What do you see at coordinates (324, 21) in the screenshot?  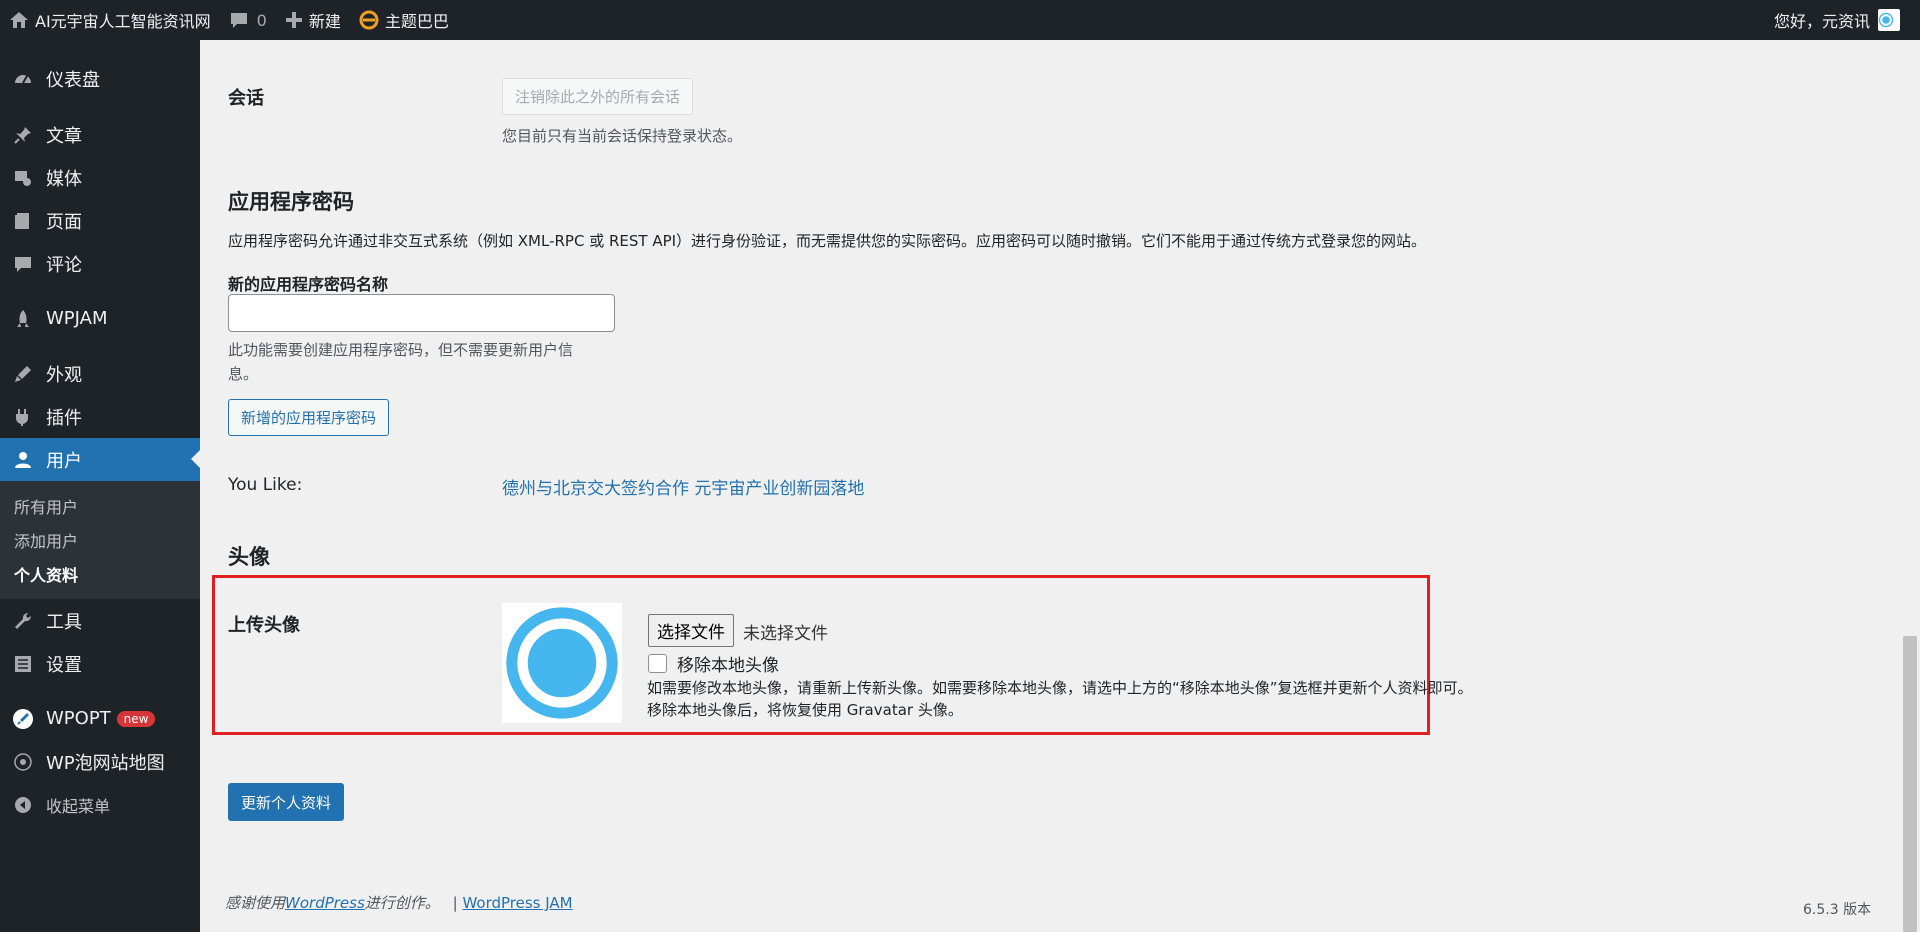 I see `new-label: 新建` at bounding box center [324, 21].